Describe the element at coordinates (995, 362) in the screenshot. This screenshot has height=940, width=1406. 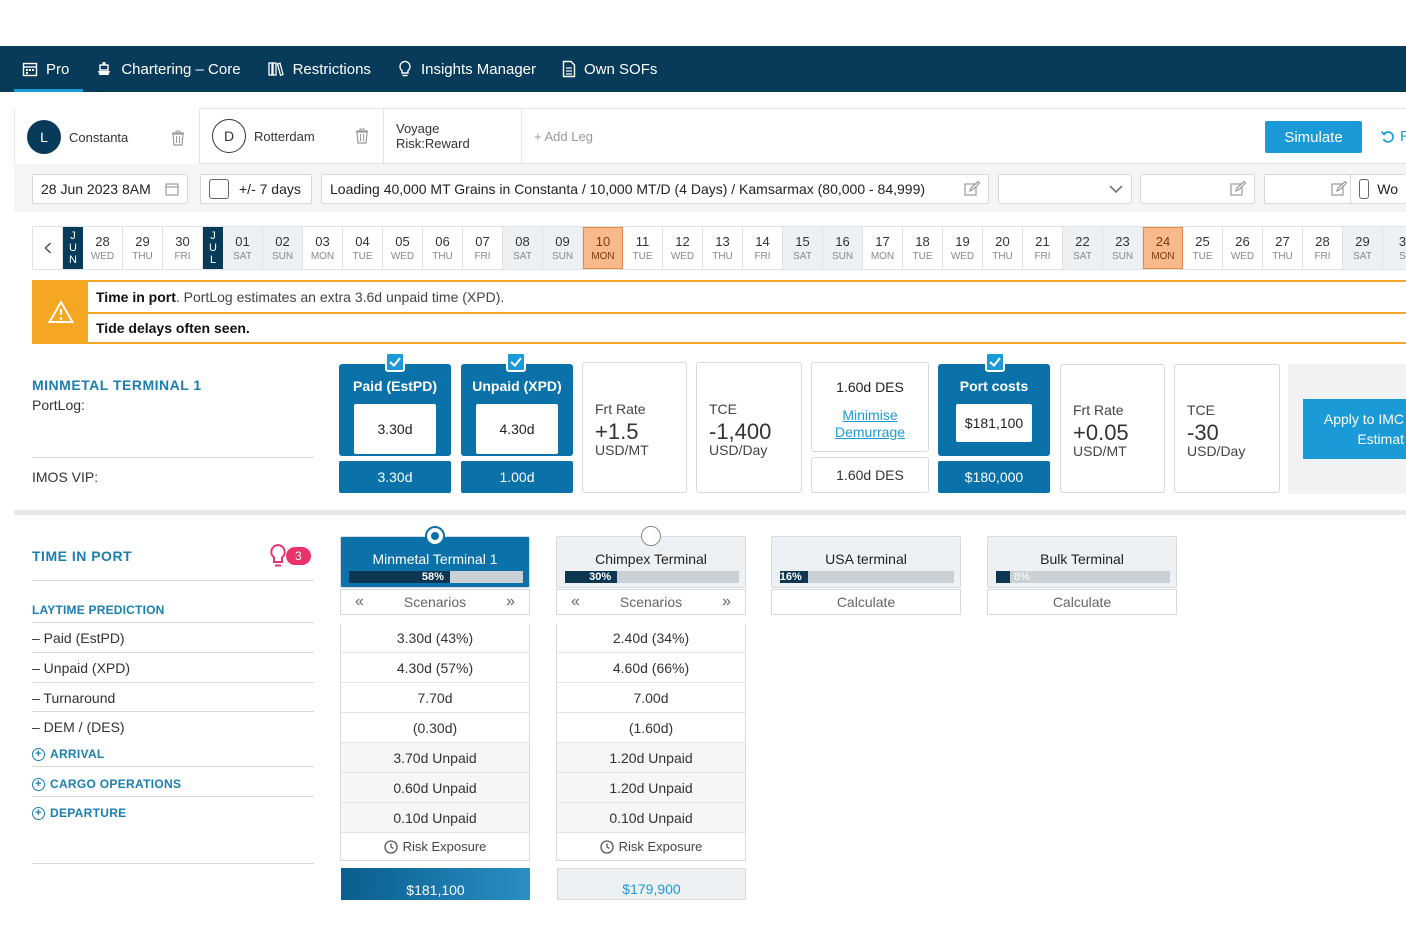
I see `port-costs-checkbox` at that location.